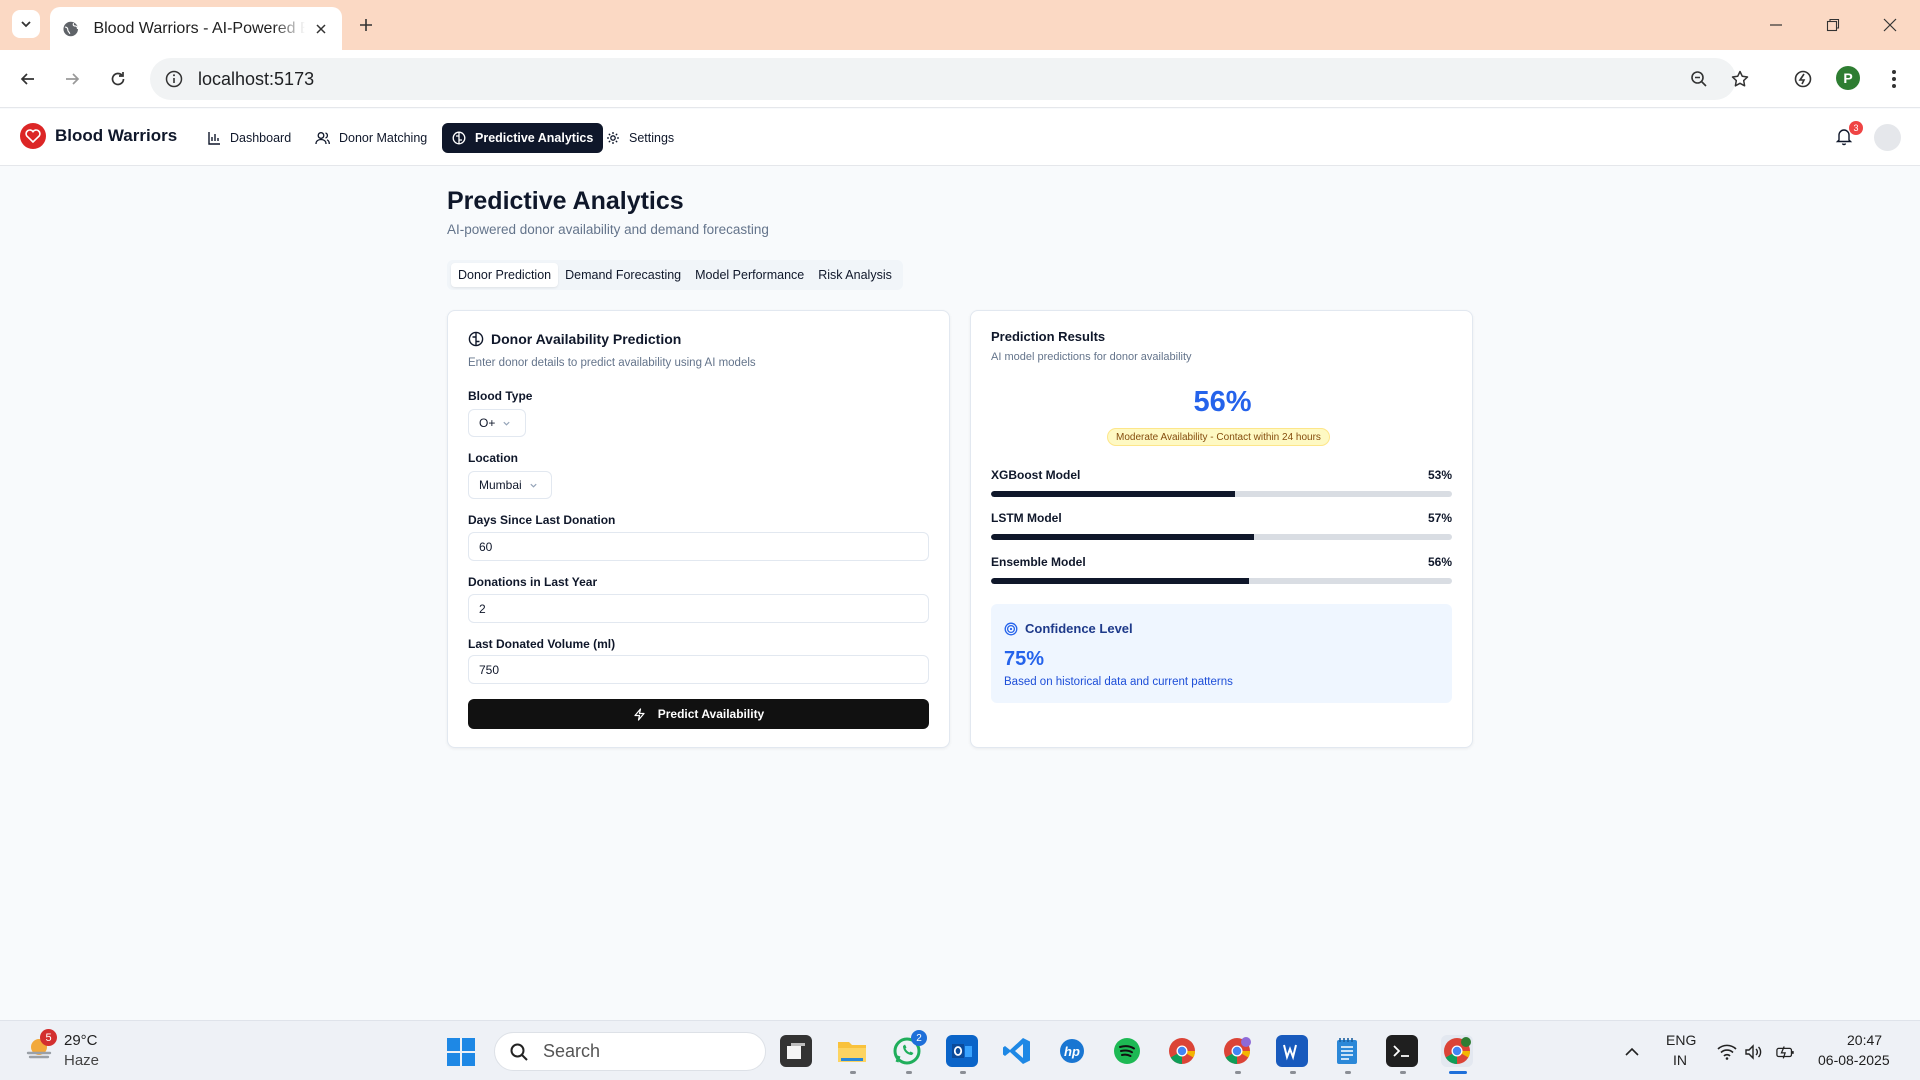  What do you see at coordinates (1833, 25) in the screenshot?
I see `restore-button` at bounding box center [1833, 25].